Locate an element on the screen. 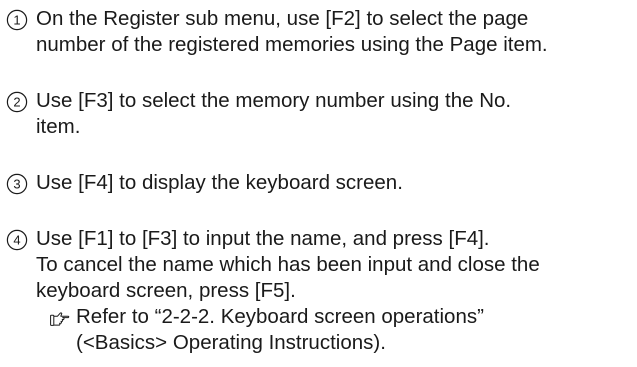  circled-number-3-icon: 3 is located at coordinates (17, 184).